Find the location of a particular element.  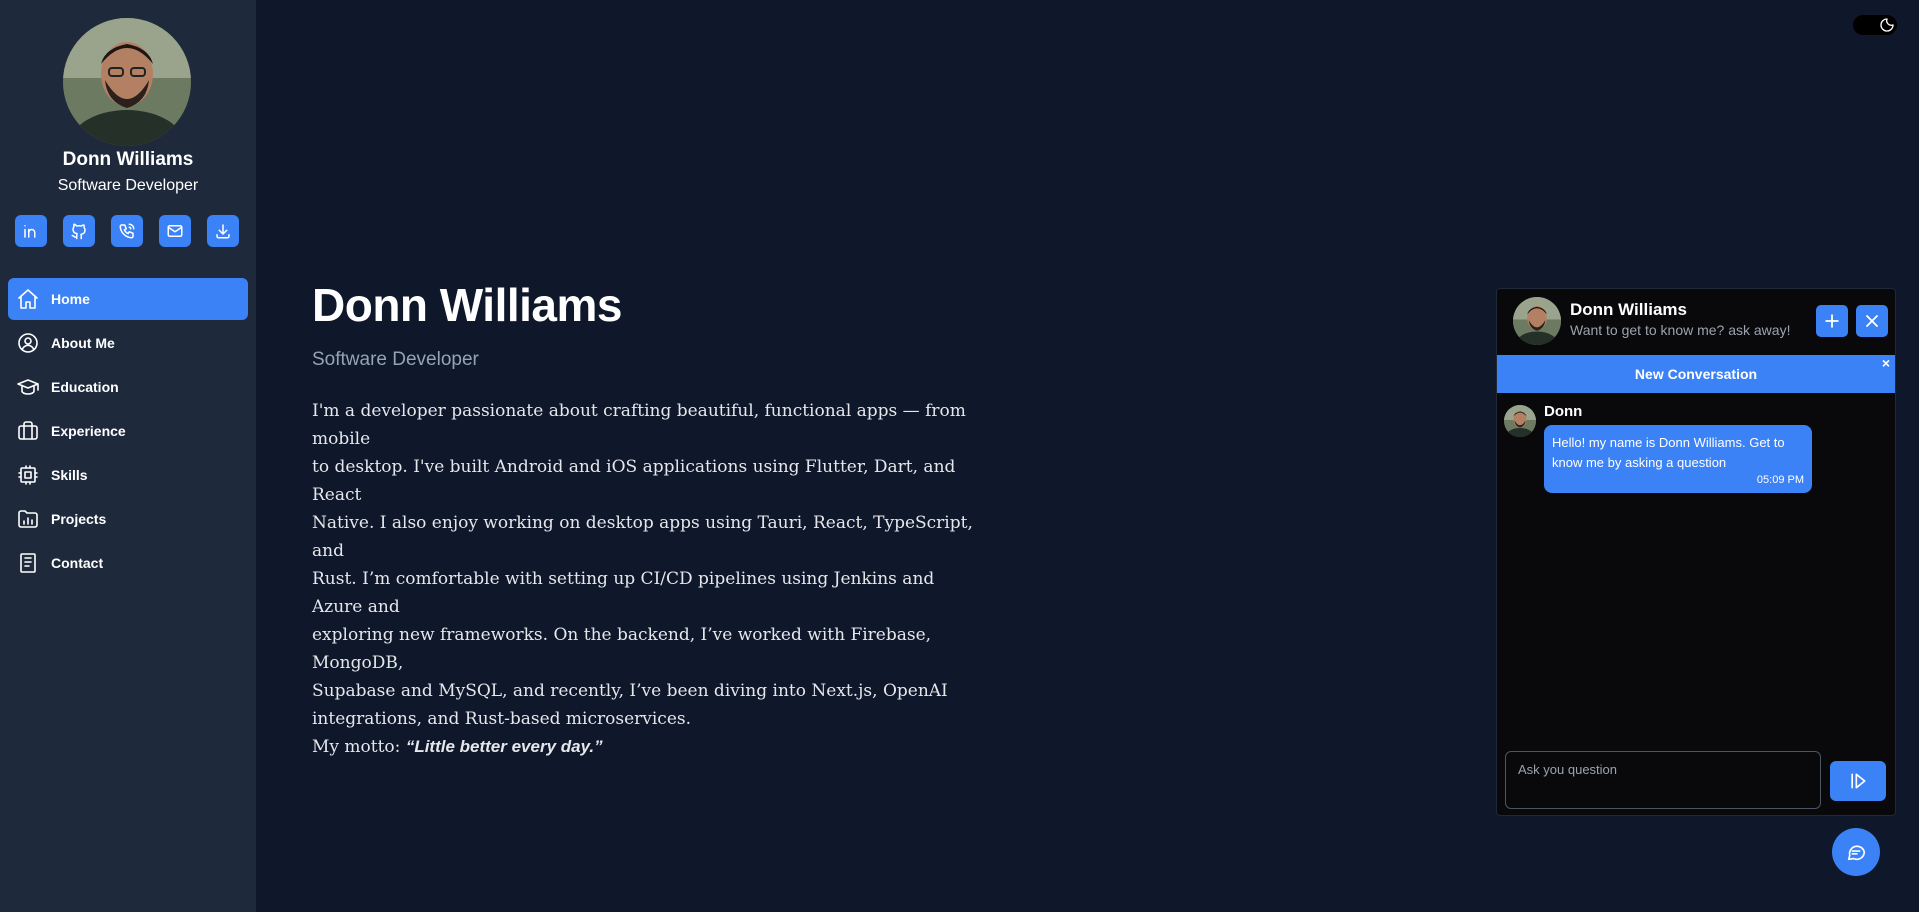

nav-item-experience: Experience is located at coordinates (128, 431).